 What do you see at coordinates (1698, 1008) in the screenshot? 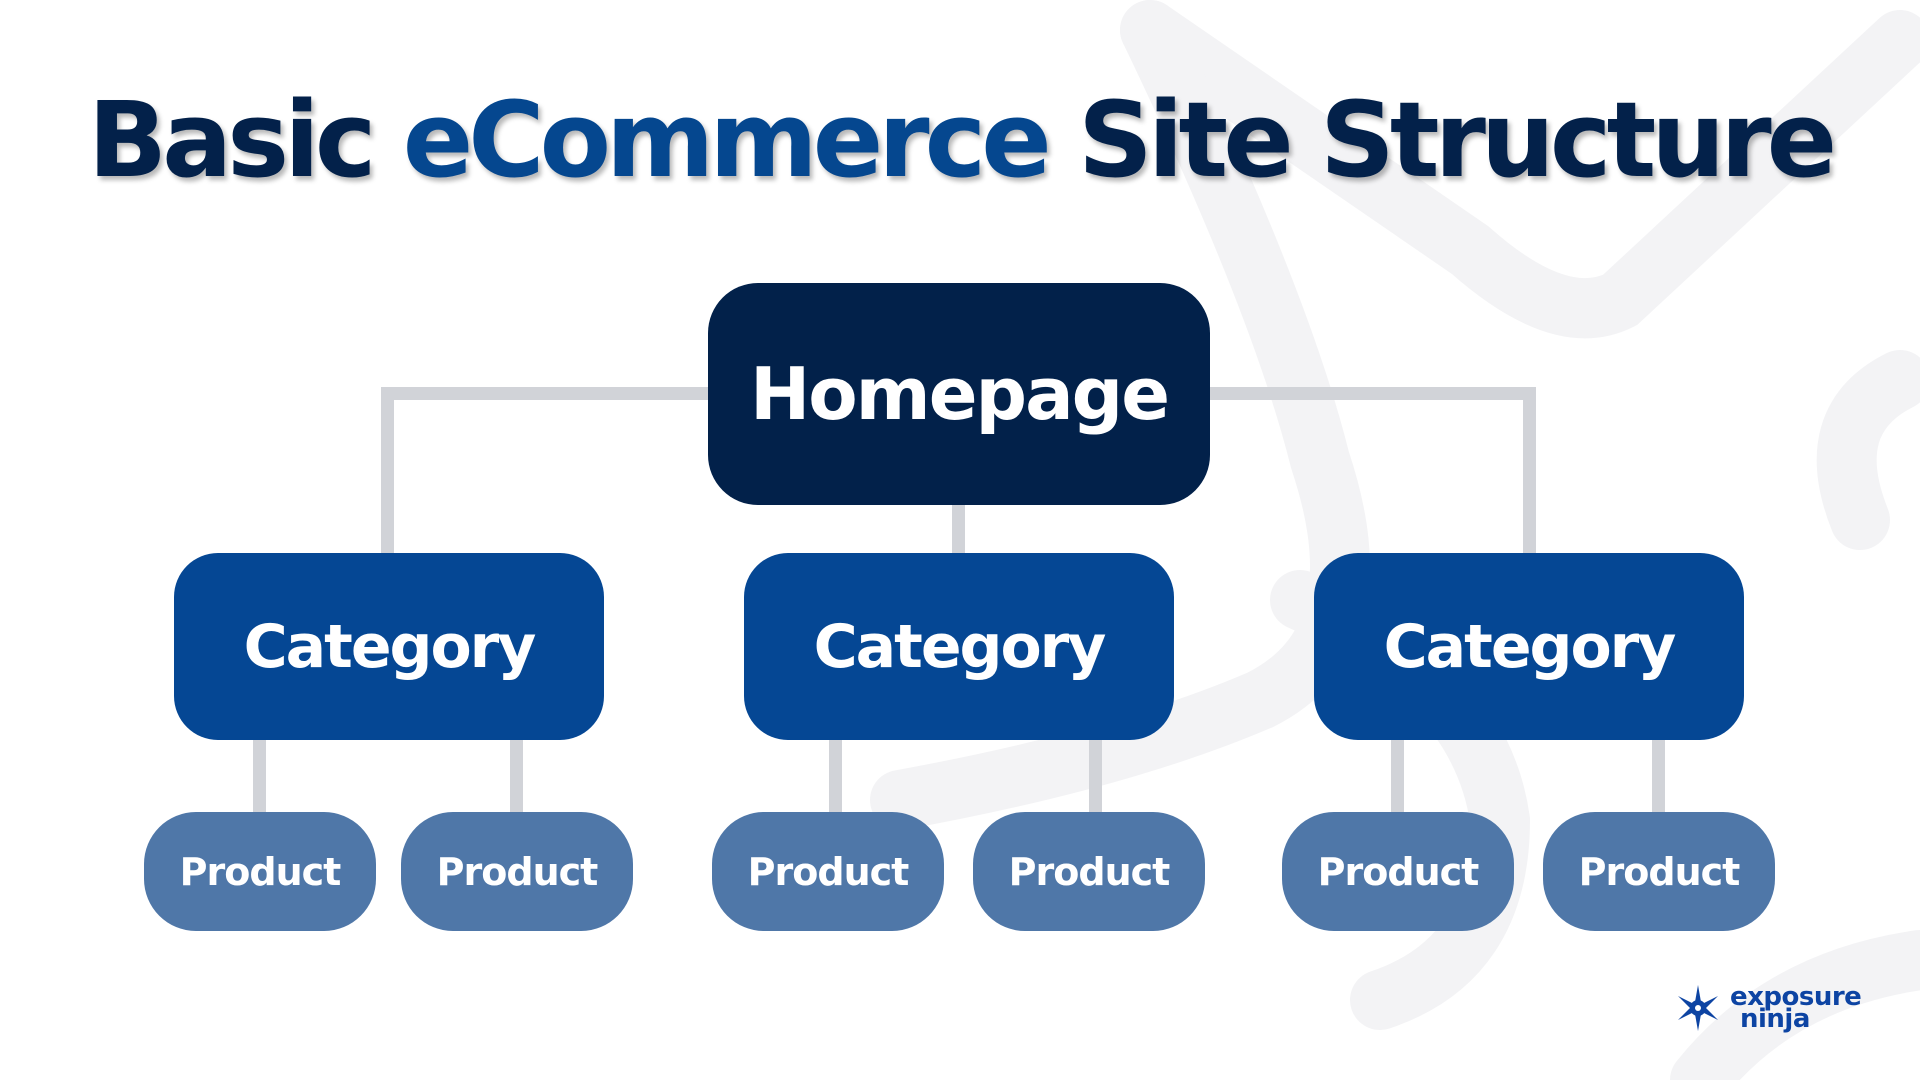
I see `shuriken-star-icon` at bounding box center [1698, 1008].